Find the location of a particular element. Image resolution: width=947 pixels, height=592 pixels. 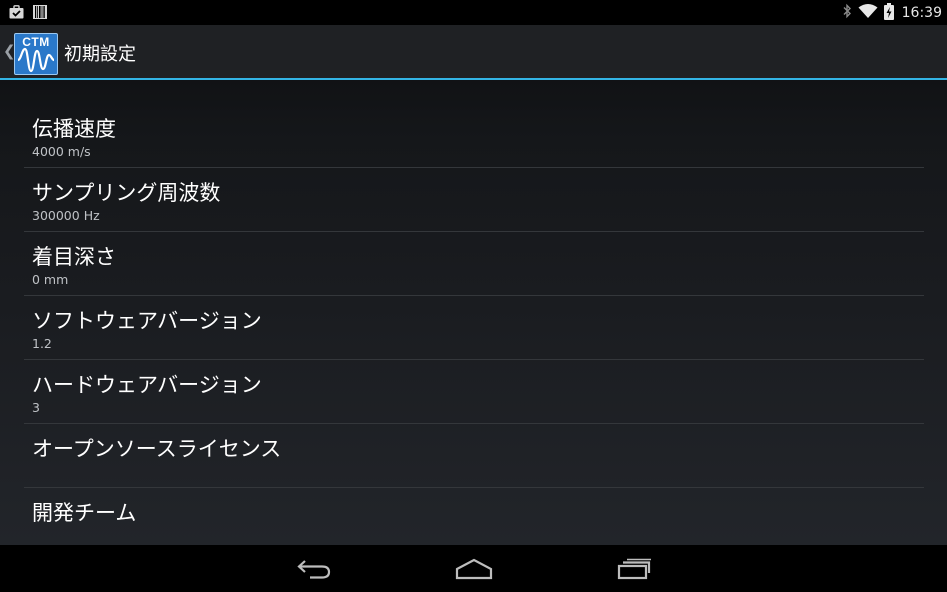

pref-title: ソフトウェアバージョン is located at coordinates (147, 321).